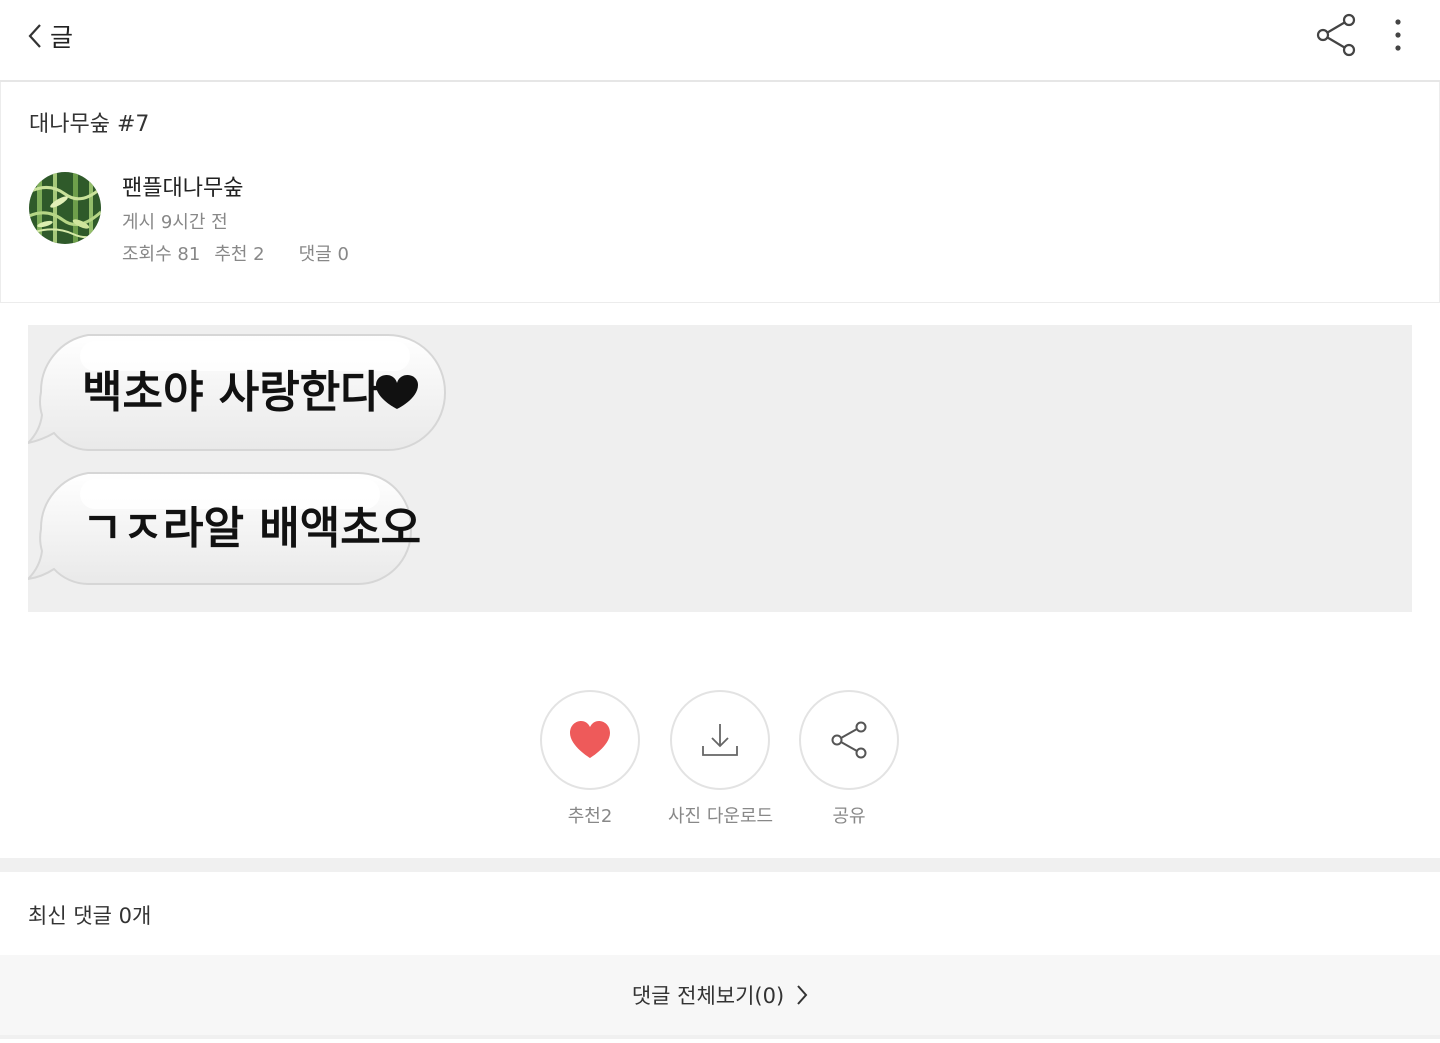 The image size is (1440, 1043). Describe the element at coordinates (89, 124) in the screenshot. I see `board-title: 대나무숲 #7` at that location.